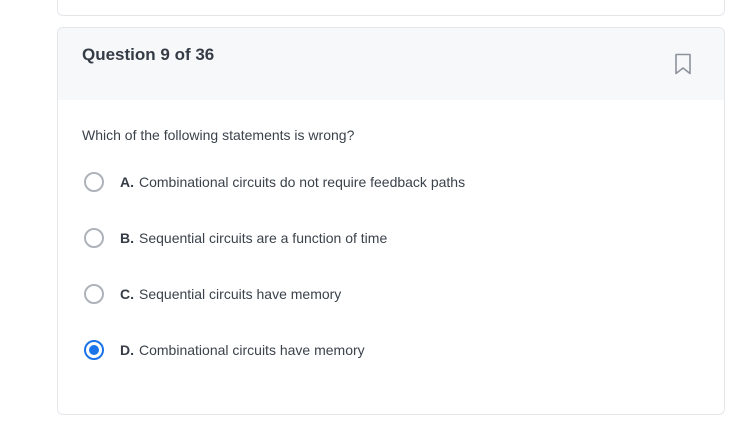 The width and height of the screenshot is (750, 426). I want to click on previous-question-card, so click(391, 8).